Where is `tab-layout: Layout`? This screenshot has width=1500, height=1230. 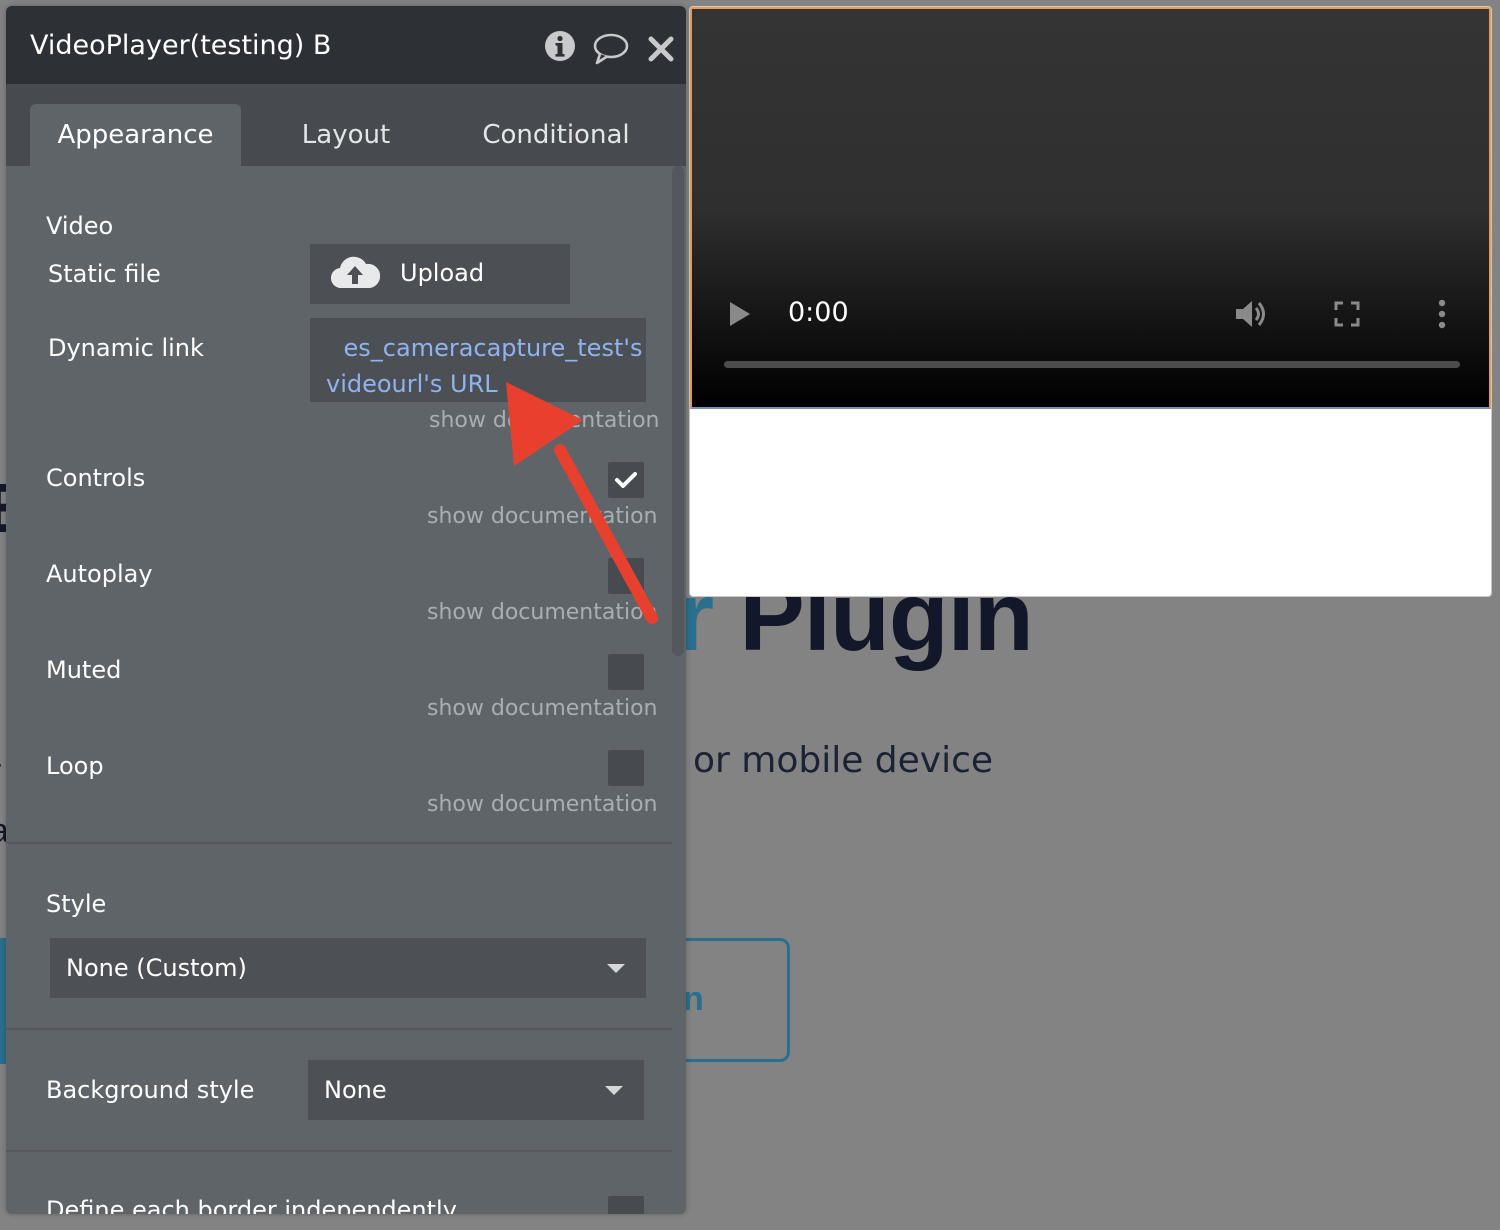 tab-layout: Layout is located at coordinates (346, 135).